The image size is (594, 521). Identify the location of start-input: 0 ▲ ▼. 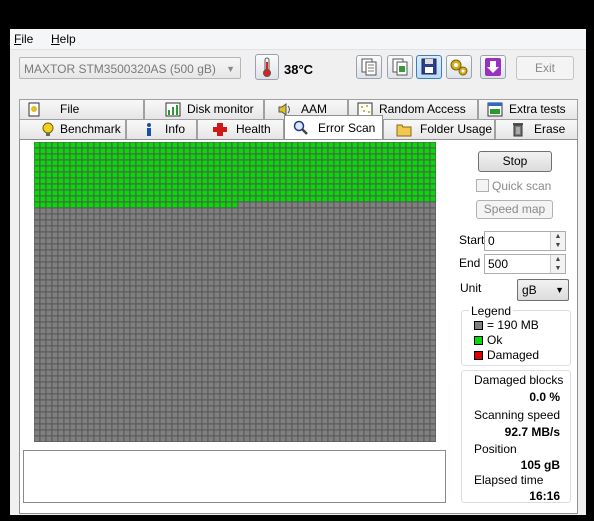
(525, 241).